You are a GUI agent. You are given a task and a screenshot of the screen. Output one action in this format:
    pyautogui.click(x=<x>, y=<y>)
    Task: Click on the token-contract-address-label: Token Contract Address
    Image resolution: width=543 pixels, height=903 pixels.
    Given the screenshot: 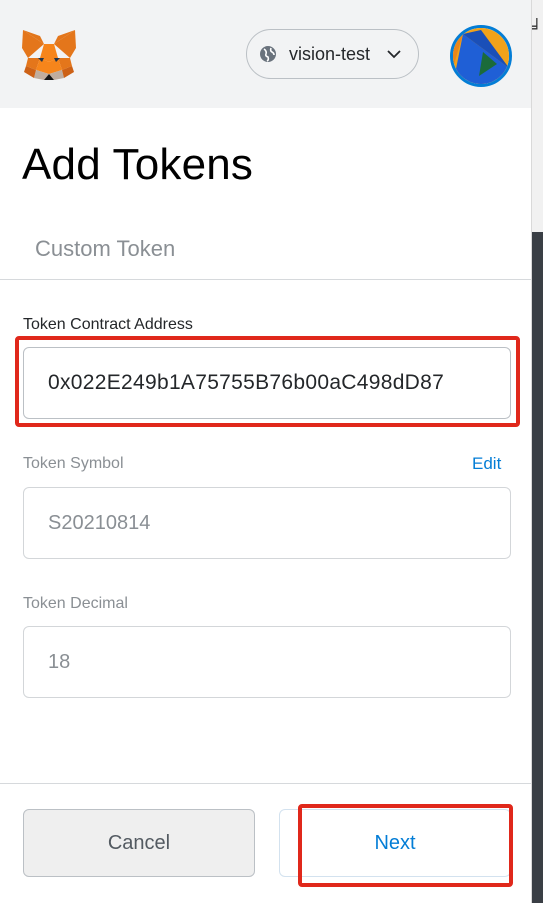 What is the action you would take?
    pyautogui.click(x=108, y=324)
    